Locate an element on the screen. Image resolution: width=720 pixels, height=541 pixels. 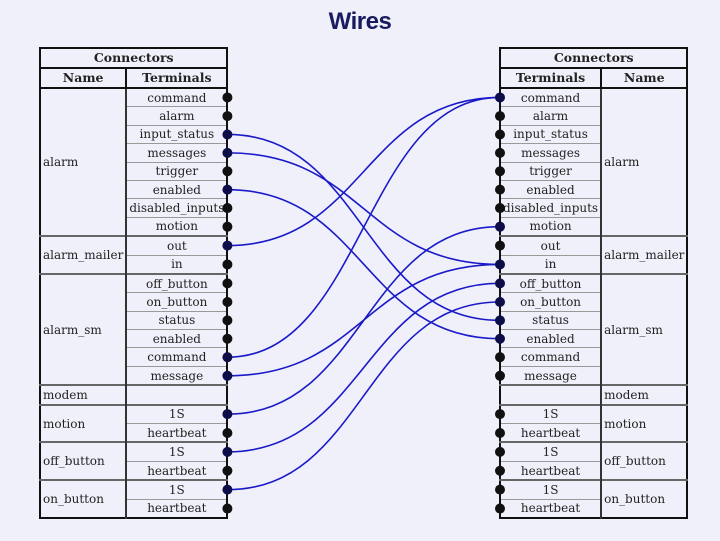
table-row: 1S off_button is located at coordinates (594, 461).